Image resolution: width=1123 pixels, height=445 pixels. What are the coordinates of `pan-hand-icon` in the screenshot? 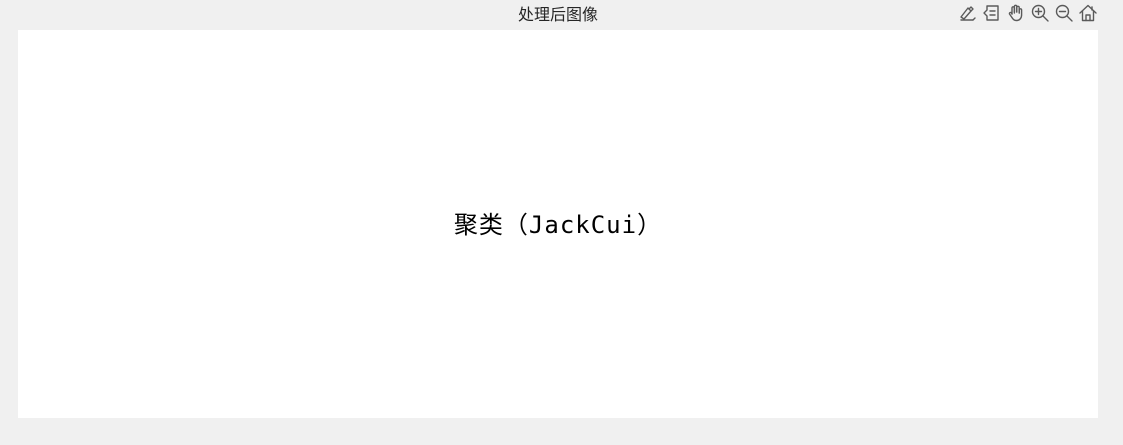 It's located at (1016, 15).